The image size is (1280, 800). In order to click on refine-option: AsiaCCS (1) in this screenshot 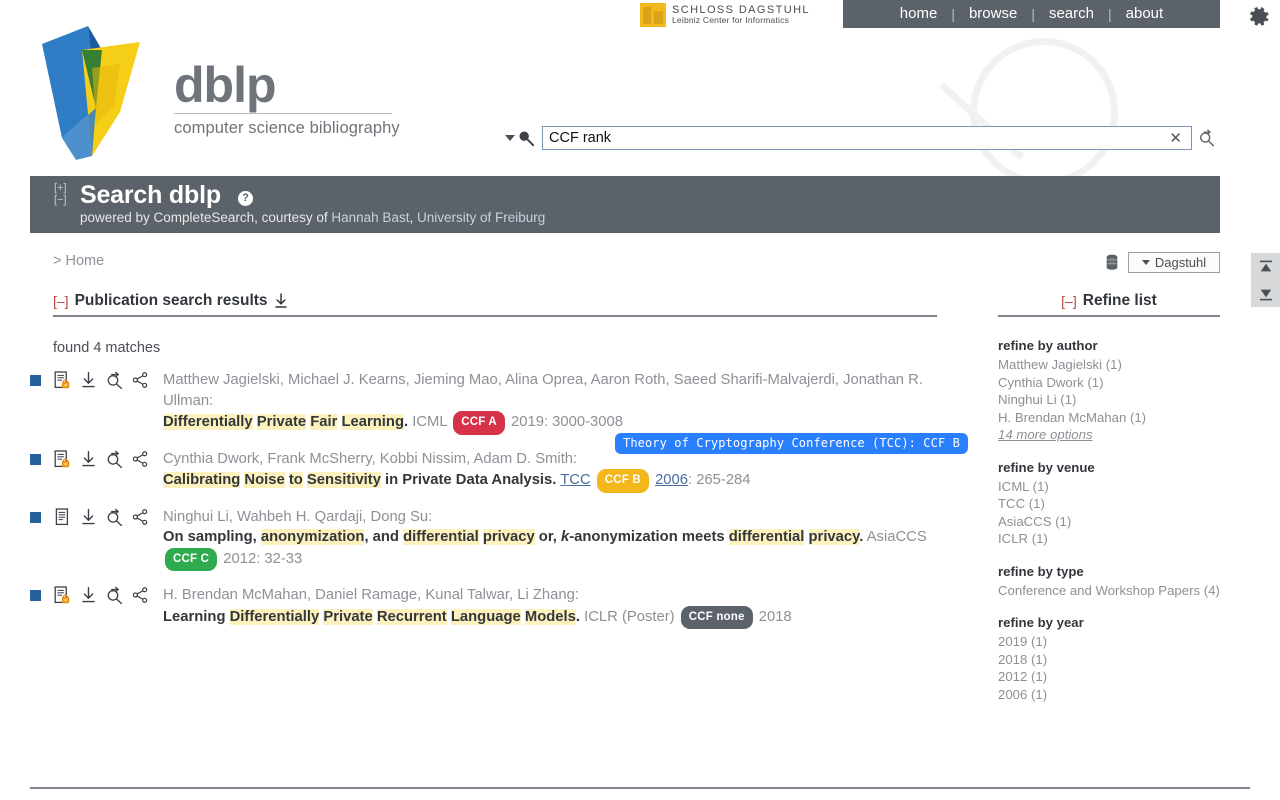, I will do `click(1113, 522)`.